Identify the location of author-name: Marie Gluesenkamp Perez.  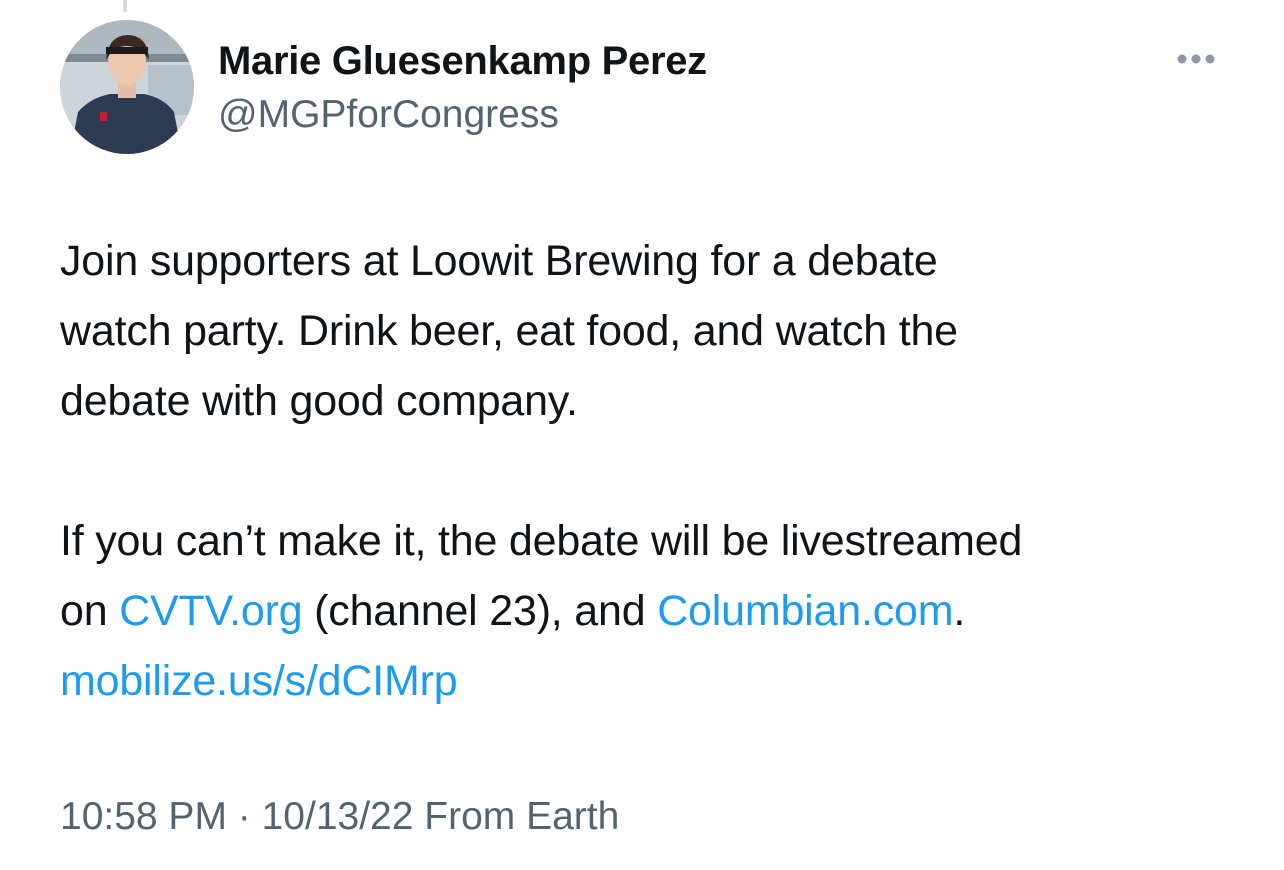
(462, 61).